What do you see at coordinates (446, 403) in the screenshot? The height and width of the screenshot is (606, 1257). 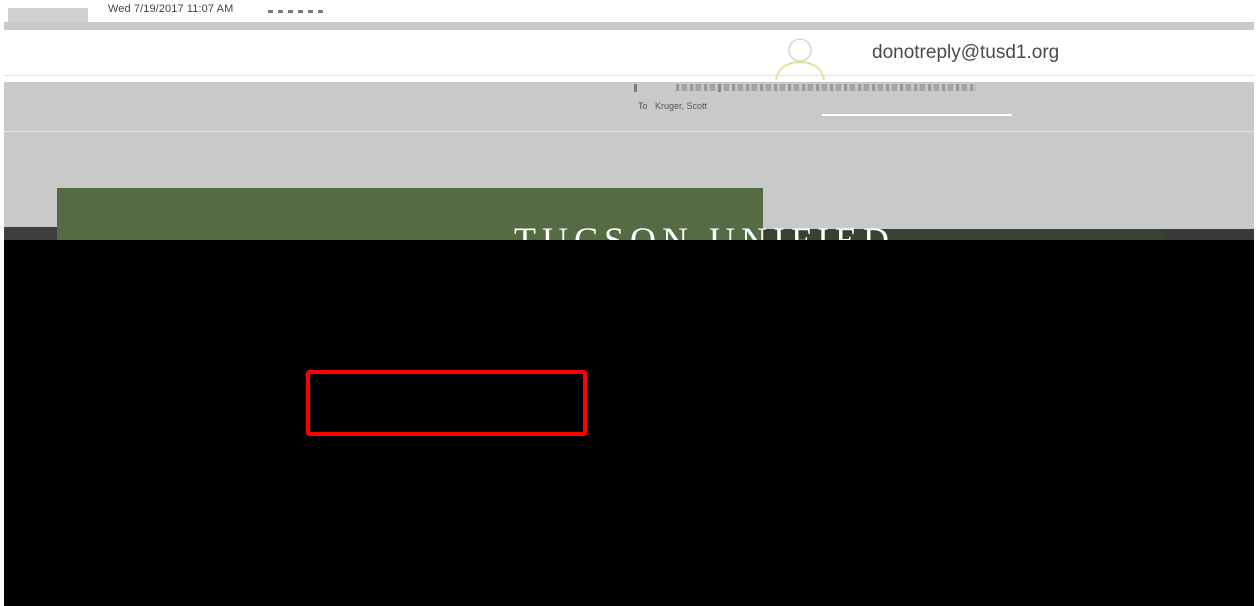 I see `highlight-box` at bounding box center [446, 403].